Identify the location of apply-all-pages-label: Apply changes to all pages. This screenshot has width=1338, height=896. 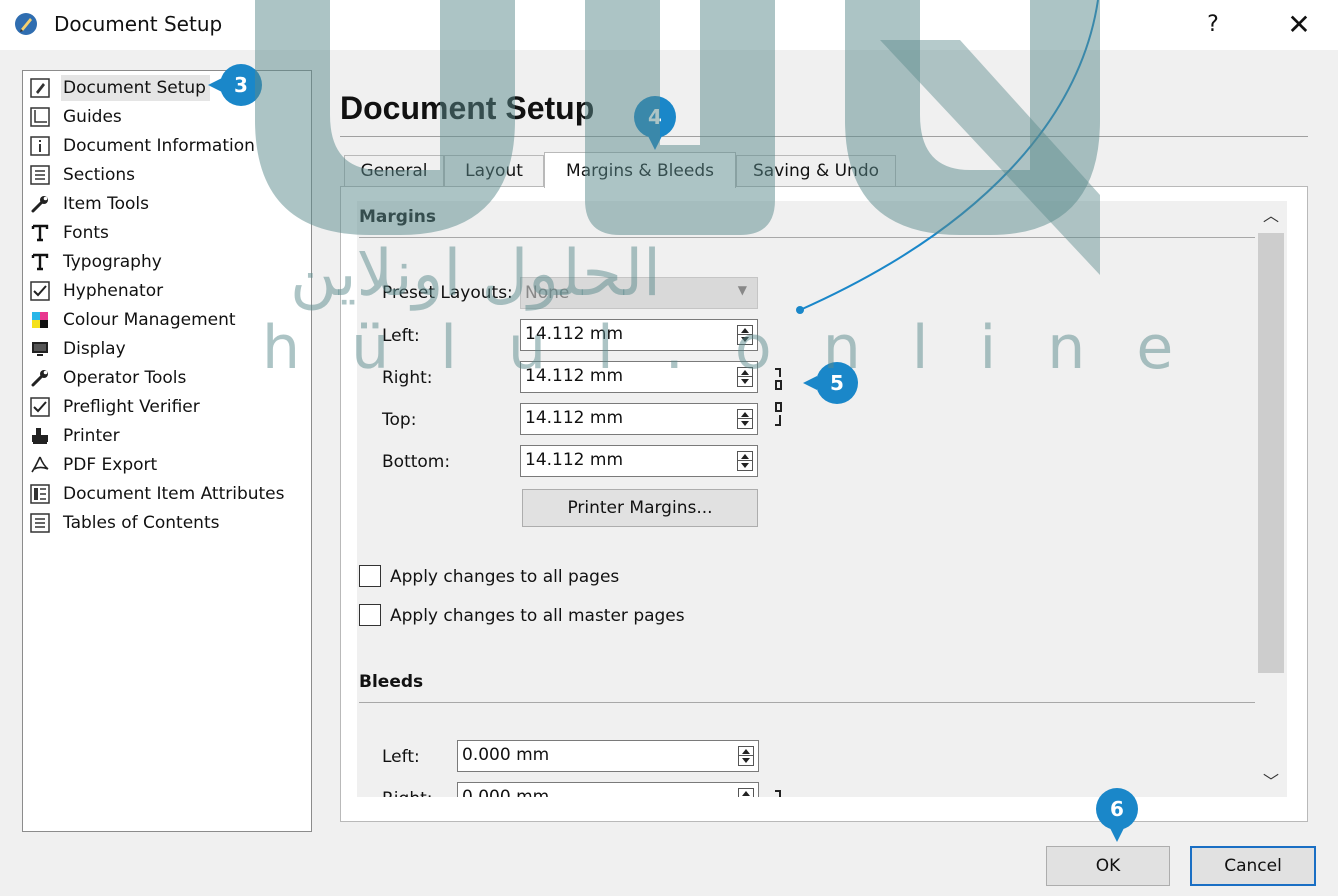
(505, 577).